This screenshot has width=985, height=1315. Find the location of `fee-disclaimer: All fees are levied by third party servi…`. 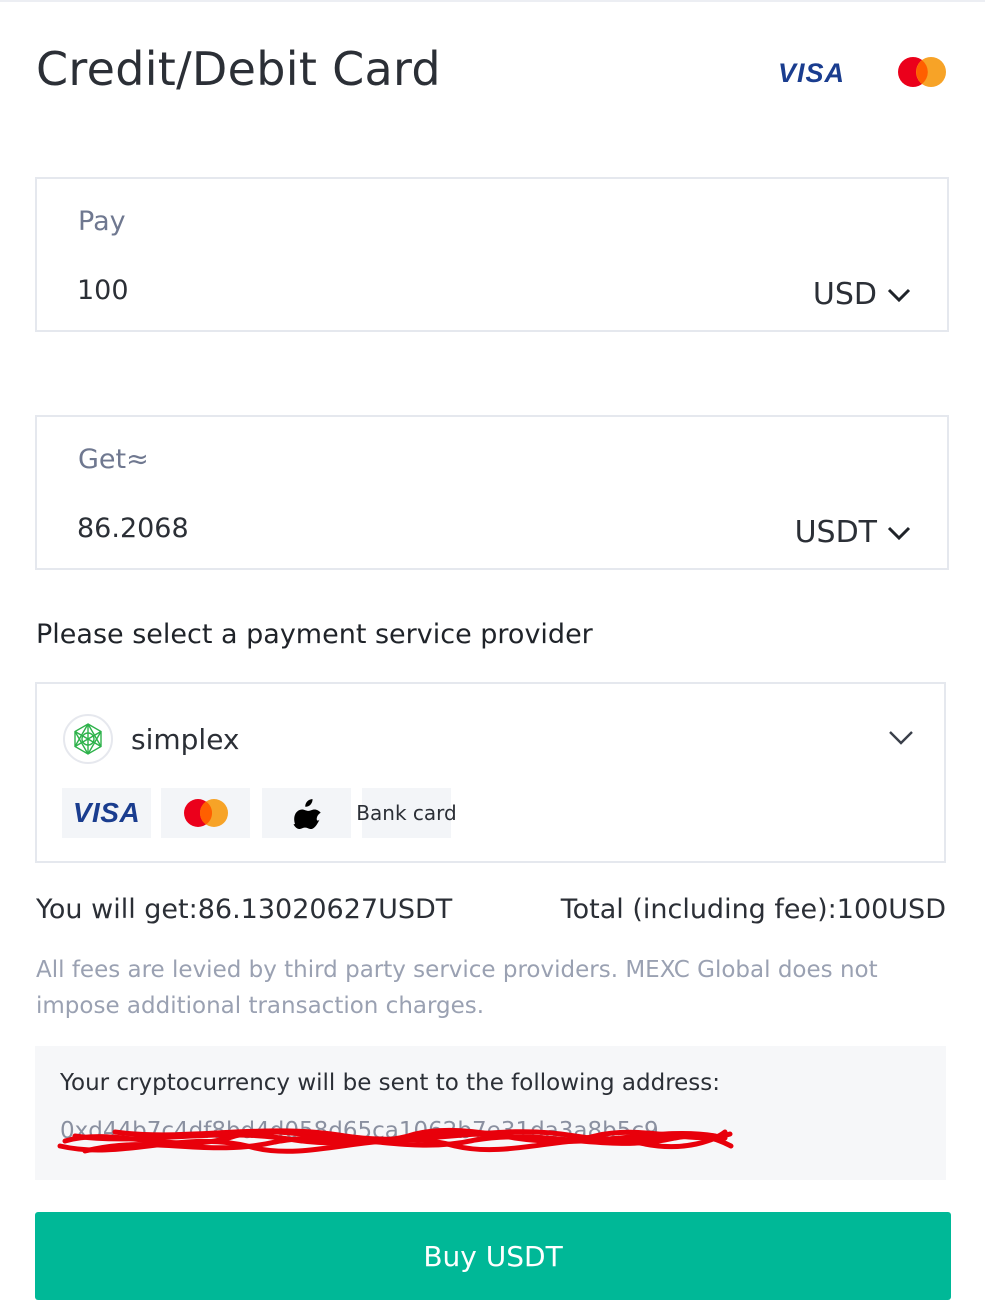

fee-disclaimer: All fees are levied by third party servi… is located at coordinates (457, 988).